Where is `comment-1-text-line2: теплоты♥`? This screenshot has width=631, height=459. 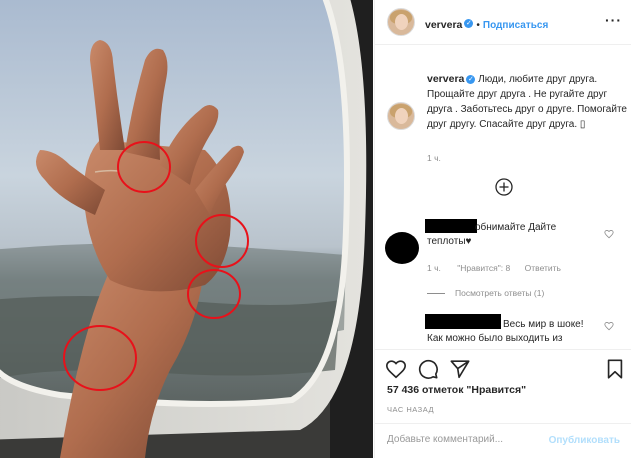
comment-1-text-line2: теплоты♥ is located at coordinates (449, 241).